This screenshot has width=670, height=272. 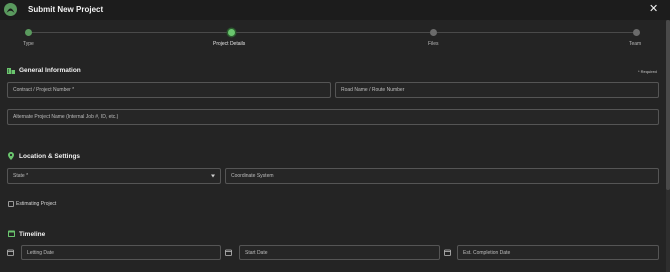 What do you see at coordinates (256, 252) in the screenshot?
I see `start-date-placeholder: Start Date` at bounding box center [256, 252].